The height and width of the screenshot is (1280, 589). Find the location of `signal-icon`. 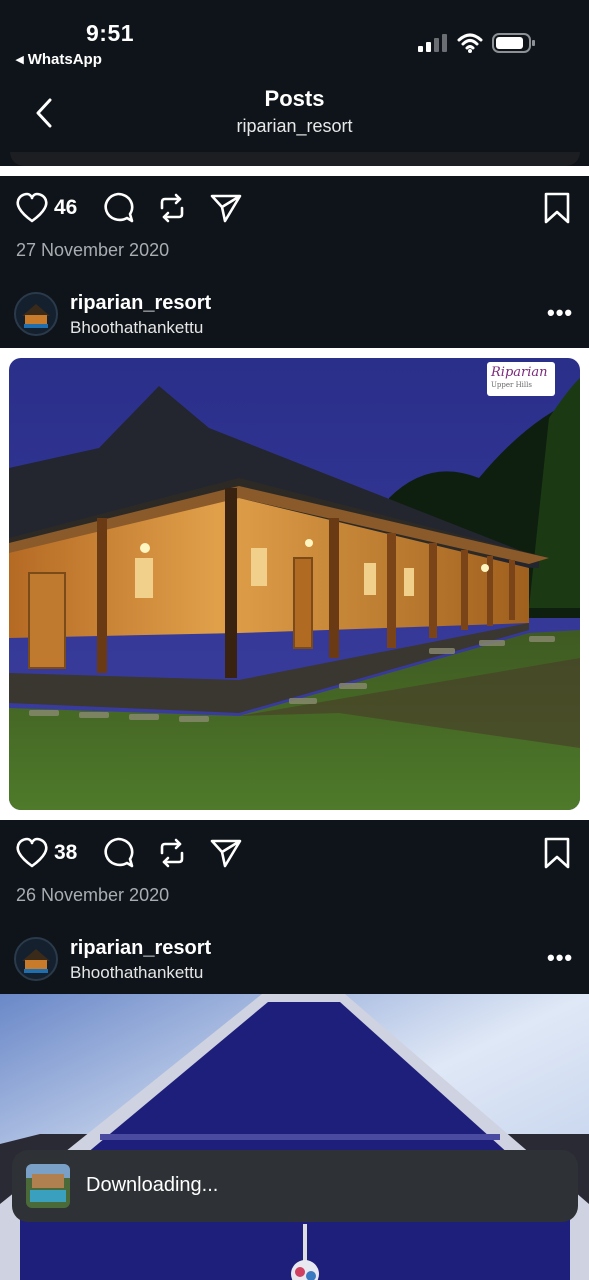

signal-icon is located at coordinates (432, 43).